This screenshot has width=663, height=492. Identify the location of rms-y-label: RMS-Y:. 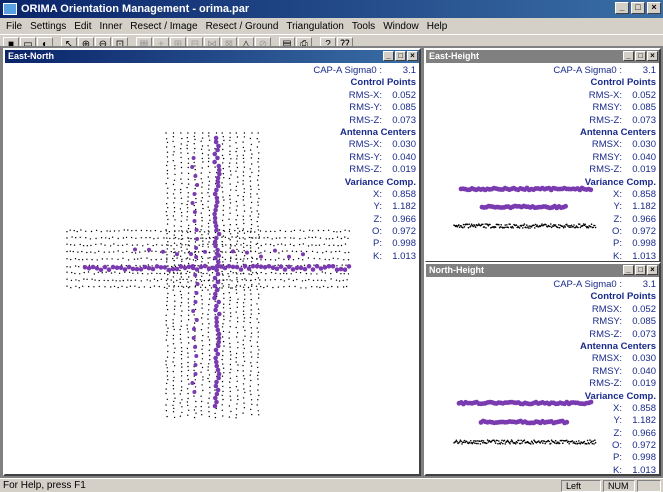
(365, 108).